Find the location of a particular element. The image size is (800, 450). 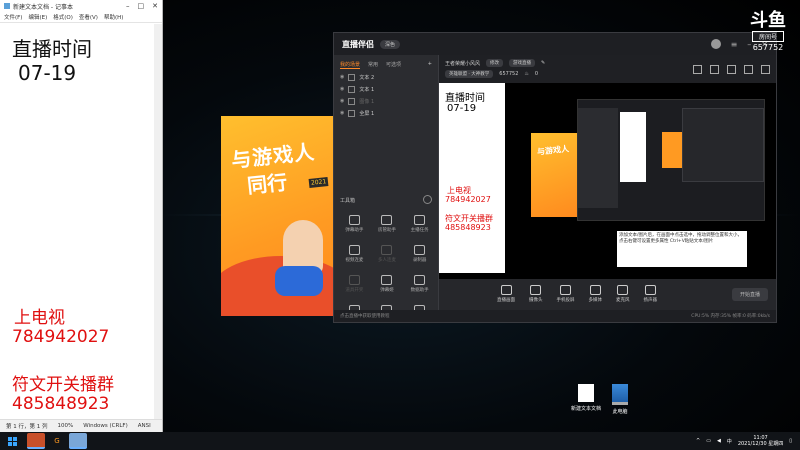

source-item: ◉ 文本 1 is located at coordinates (386, 89).